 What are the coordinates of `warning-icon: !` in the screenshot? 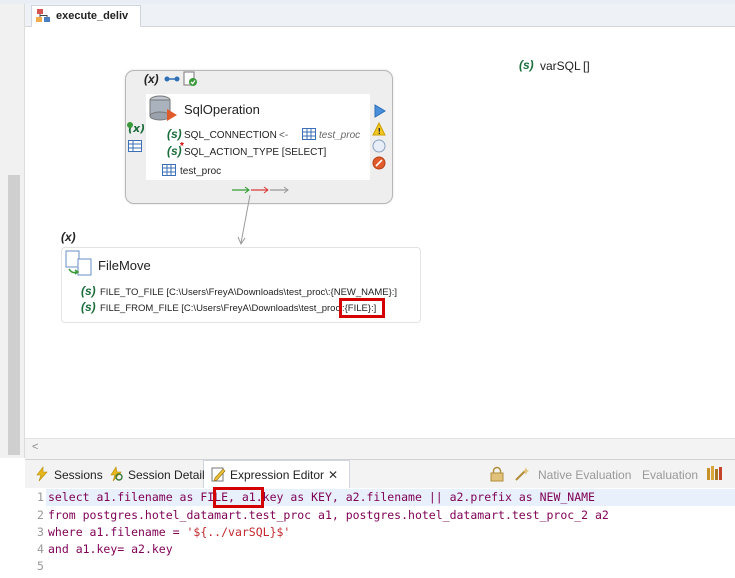 It's located at (379, 129).